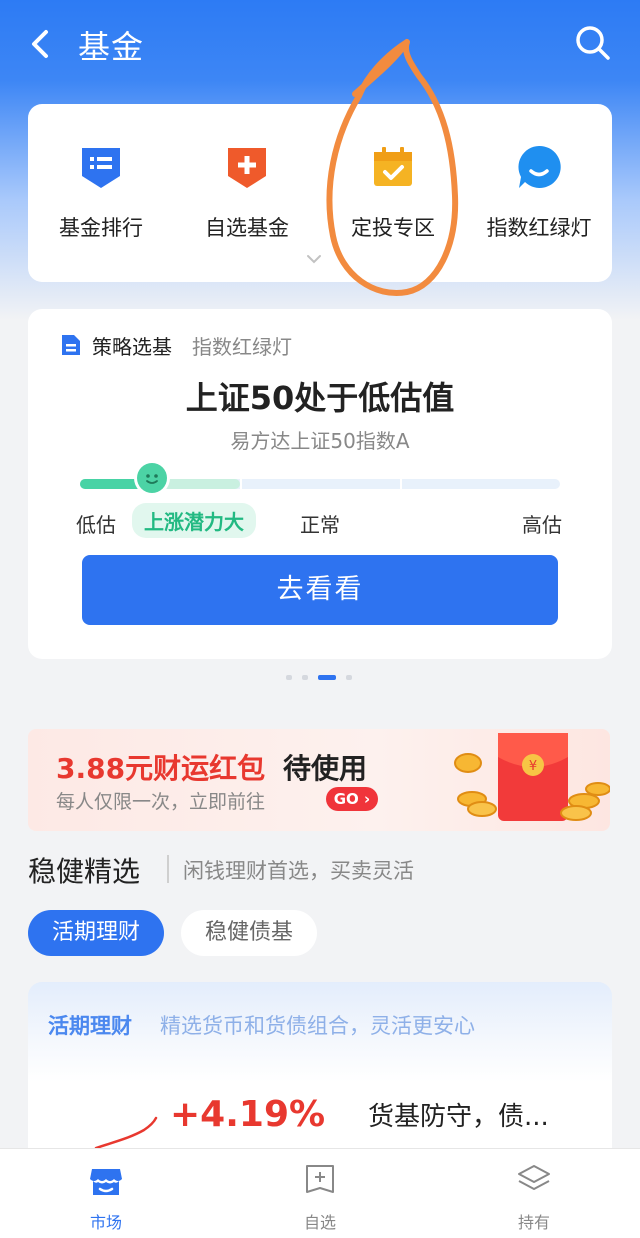 The image size is (640, 1238). I want to click on level-label-normal: 正常, so click(320, 525).